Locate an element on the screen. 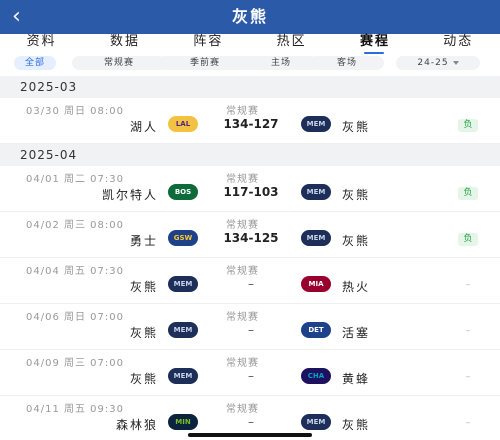  top-bar: ‹ 灰熊 is located at coordinates (250, 17).